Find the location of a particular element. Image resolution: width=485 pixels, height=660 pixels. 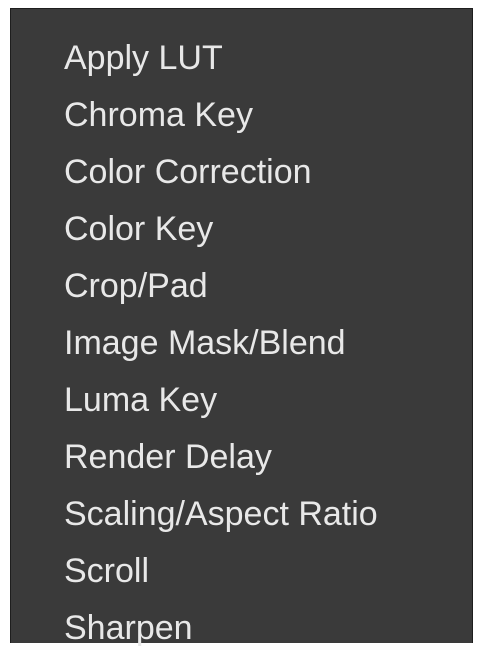

menu-item-luma-key: Luma Key is located at coordinates (241, 403).